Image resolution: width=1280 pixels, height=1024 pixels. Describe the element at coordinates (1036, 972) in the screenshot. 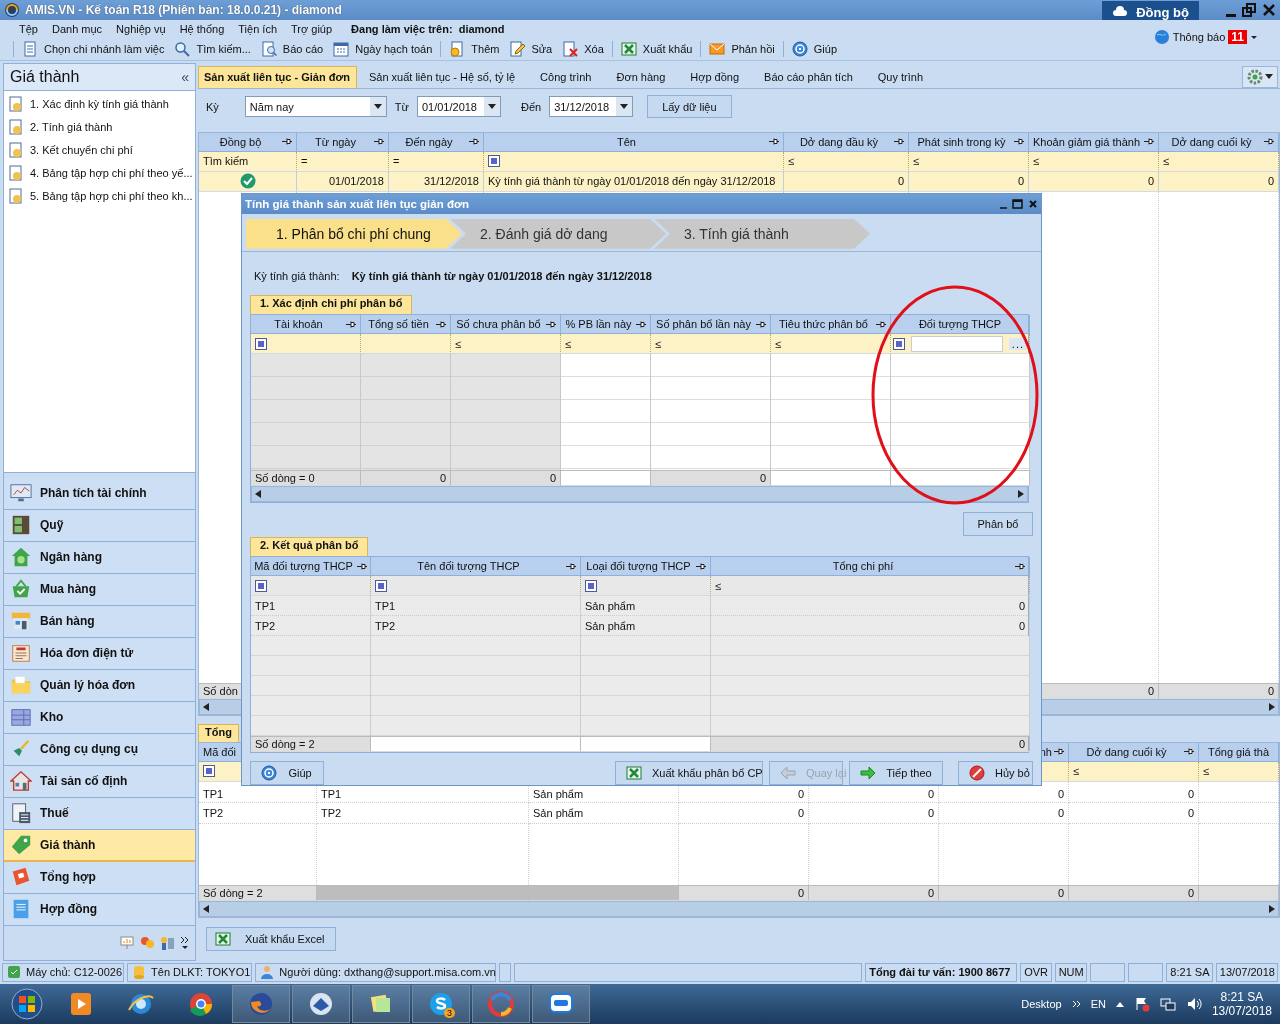

I see `status-text: OVR` at that location.